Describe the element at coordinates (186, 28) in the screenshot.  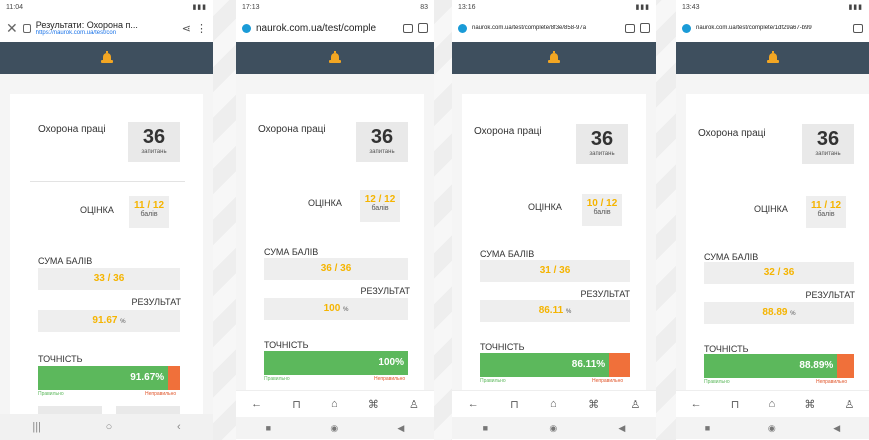
I see `share-icon: ⋖` at that location.